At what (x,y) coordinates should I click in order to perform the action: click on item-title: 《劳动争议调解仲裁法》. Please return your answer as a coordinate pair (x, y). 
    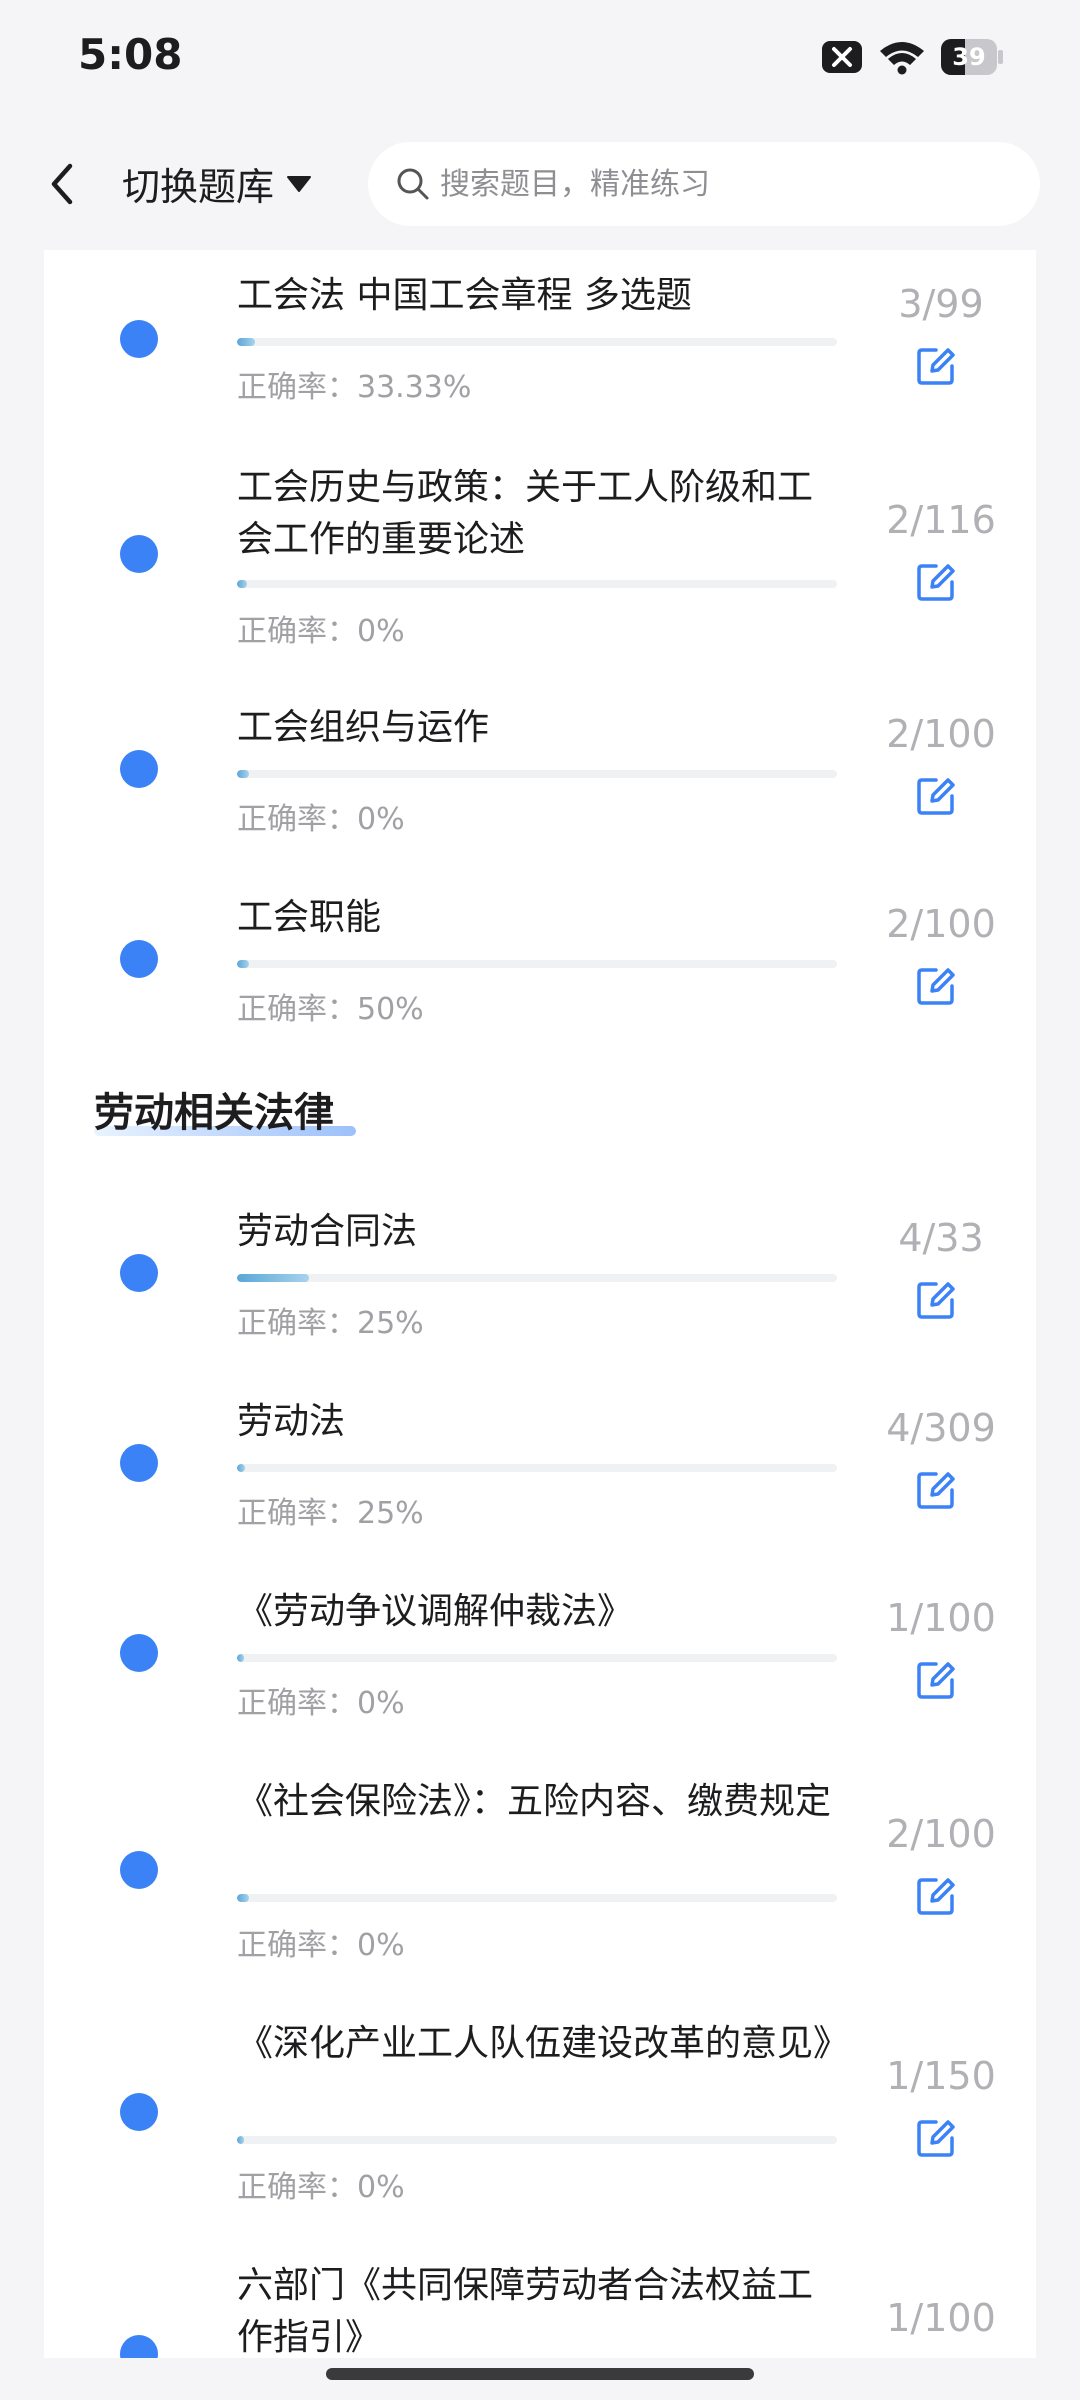
    Looking at the image, I should click on (435, 1611).